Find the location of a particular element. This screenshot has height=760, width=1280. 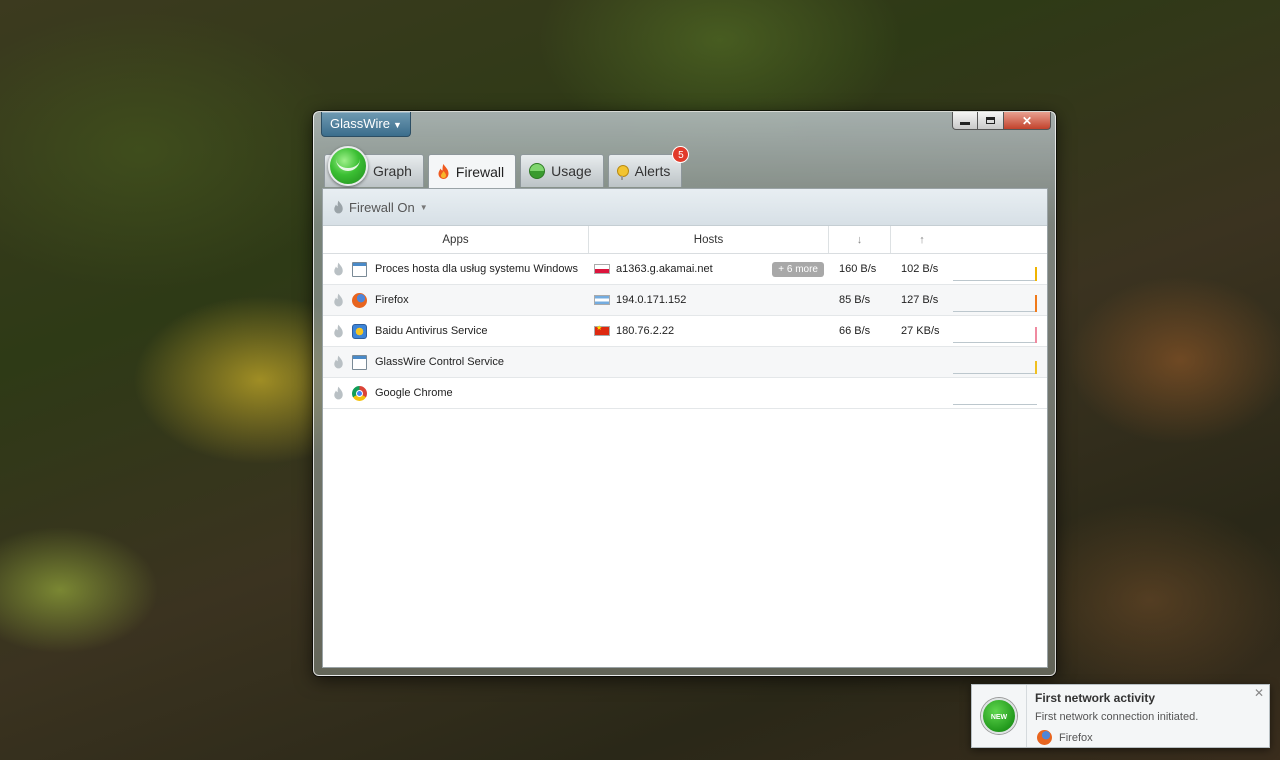

tab-firewall: Firewall is located at coordinates (472, 171).